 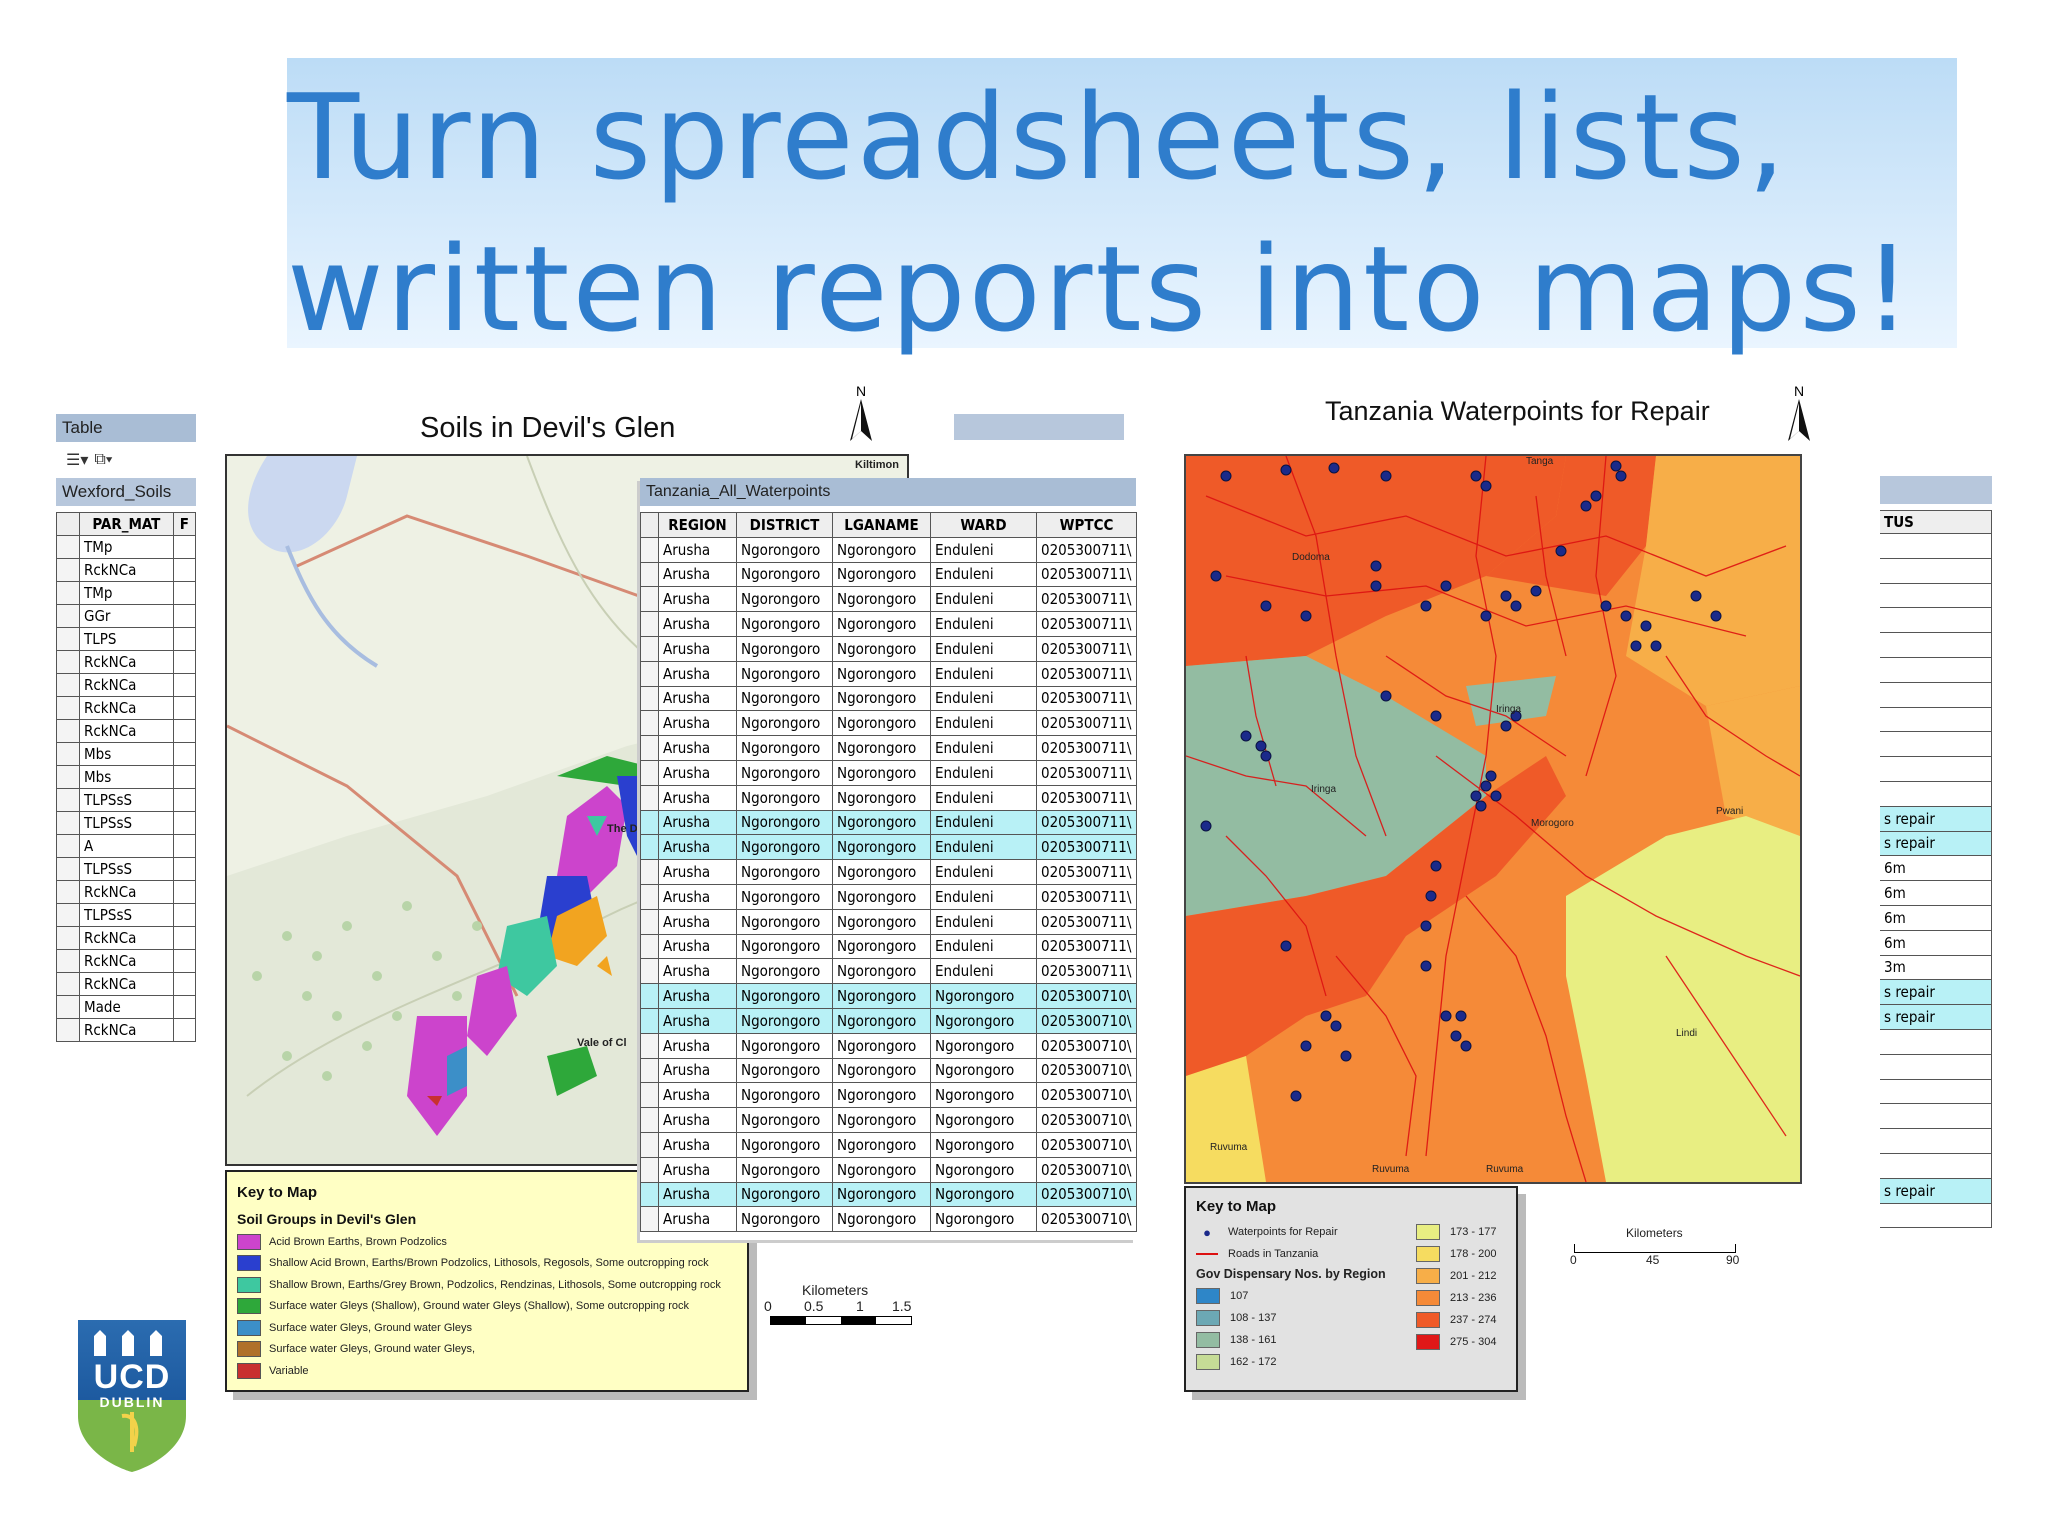 What do you see at coordinates (697, 1070) in the screenshot?
I see `region-cell: Arusha` at bounding box center [697, 1070].